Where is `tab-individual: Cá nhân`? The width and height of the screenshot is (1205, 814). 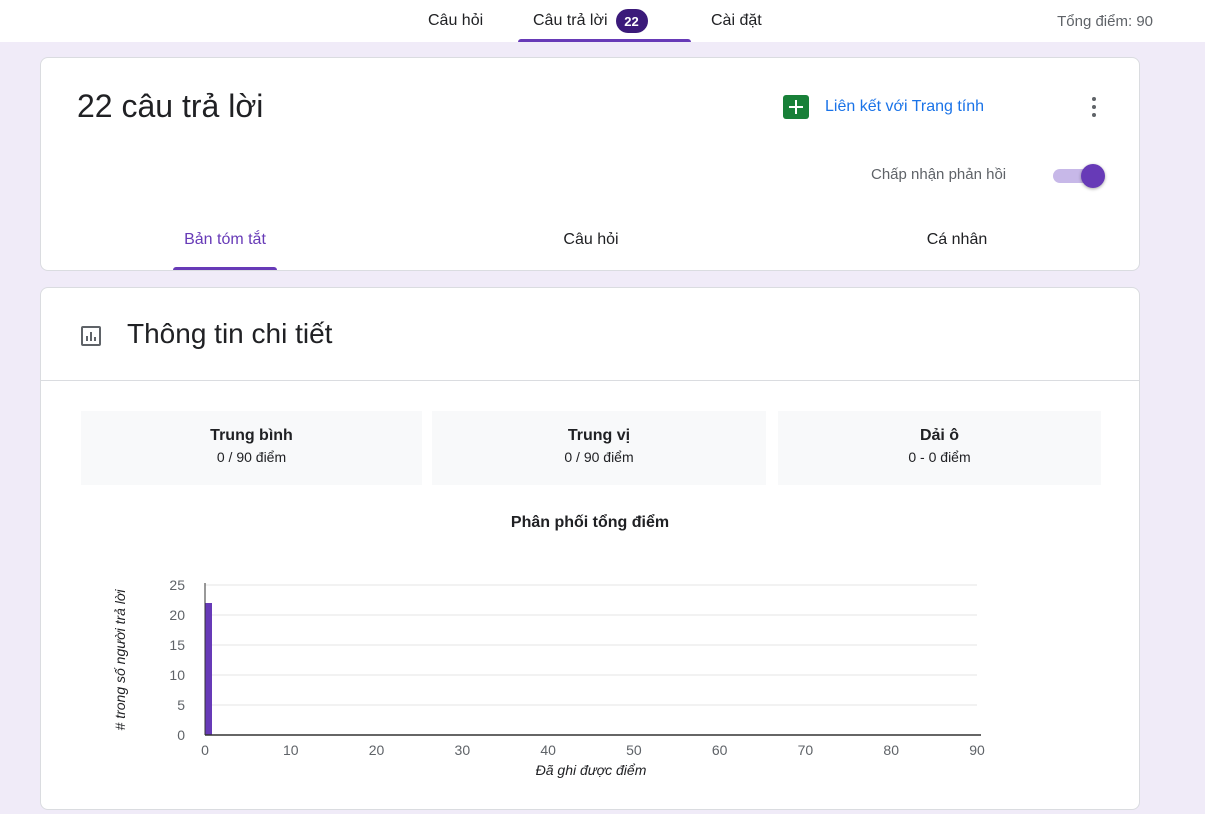
tab-individual: Cá nhân is located at coordinates (957, 240).